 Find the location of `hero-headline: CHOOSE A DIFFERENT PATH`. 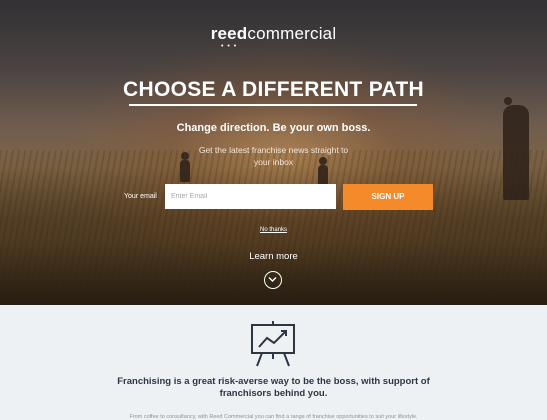

hero-headline: CHOOSE A DIFFERENT PATH is located at coordinates (273, 89).